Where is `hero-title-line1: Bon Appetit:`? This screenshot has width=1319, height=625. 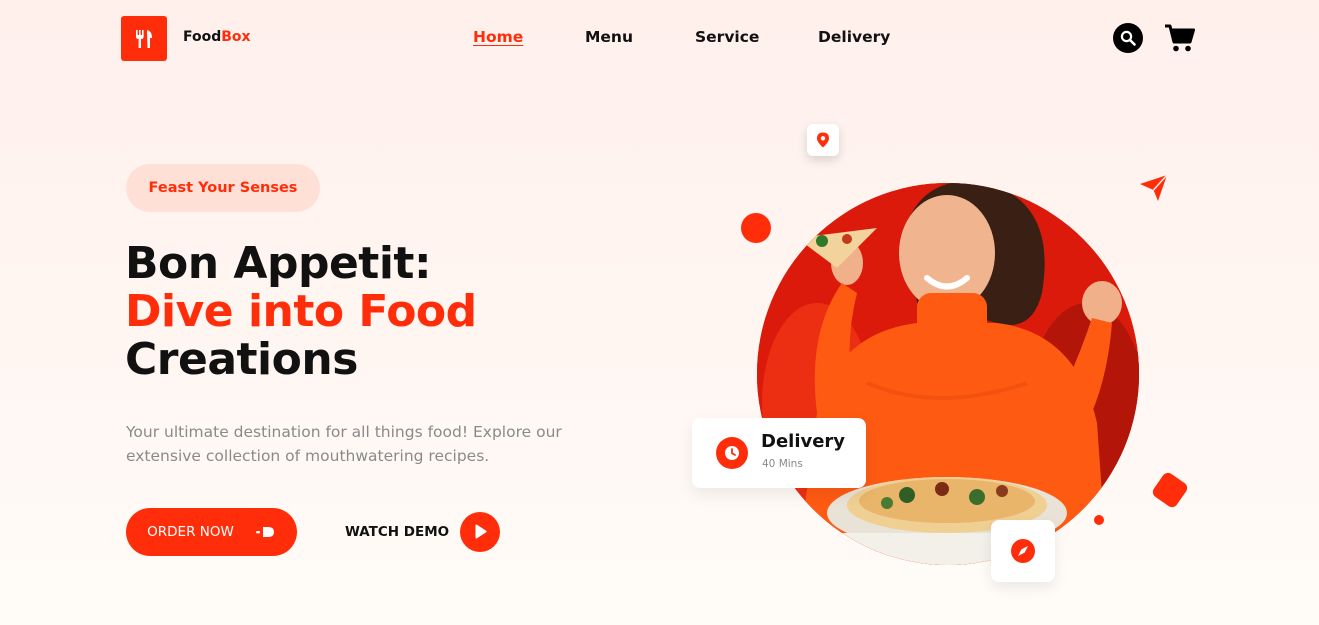 hero-title-line1: Bon Appetit: is located at coordinates (278, 263).